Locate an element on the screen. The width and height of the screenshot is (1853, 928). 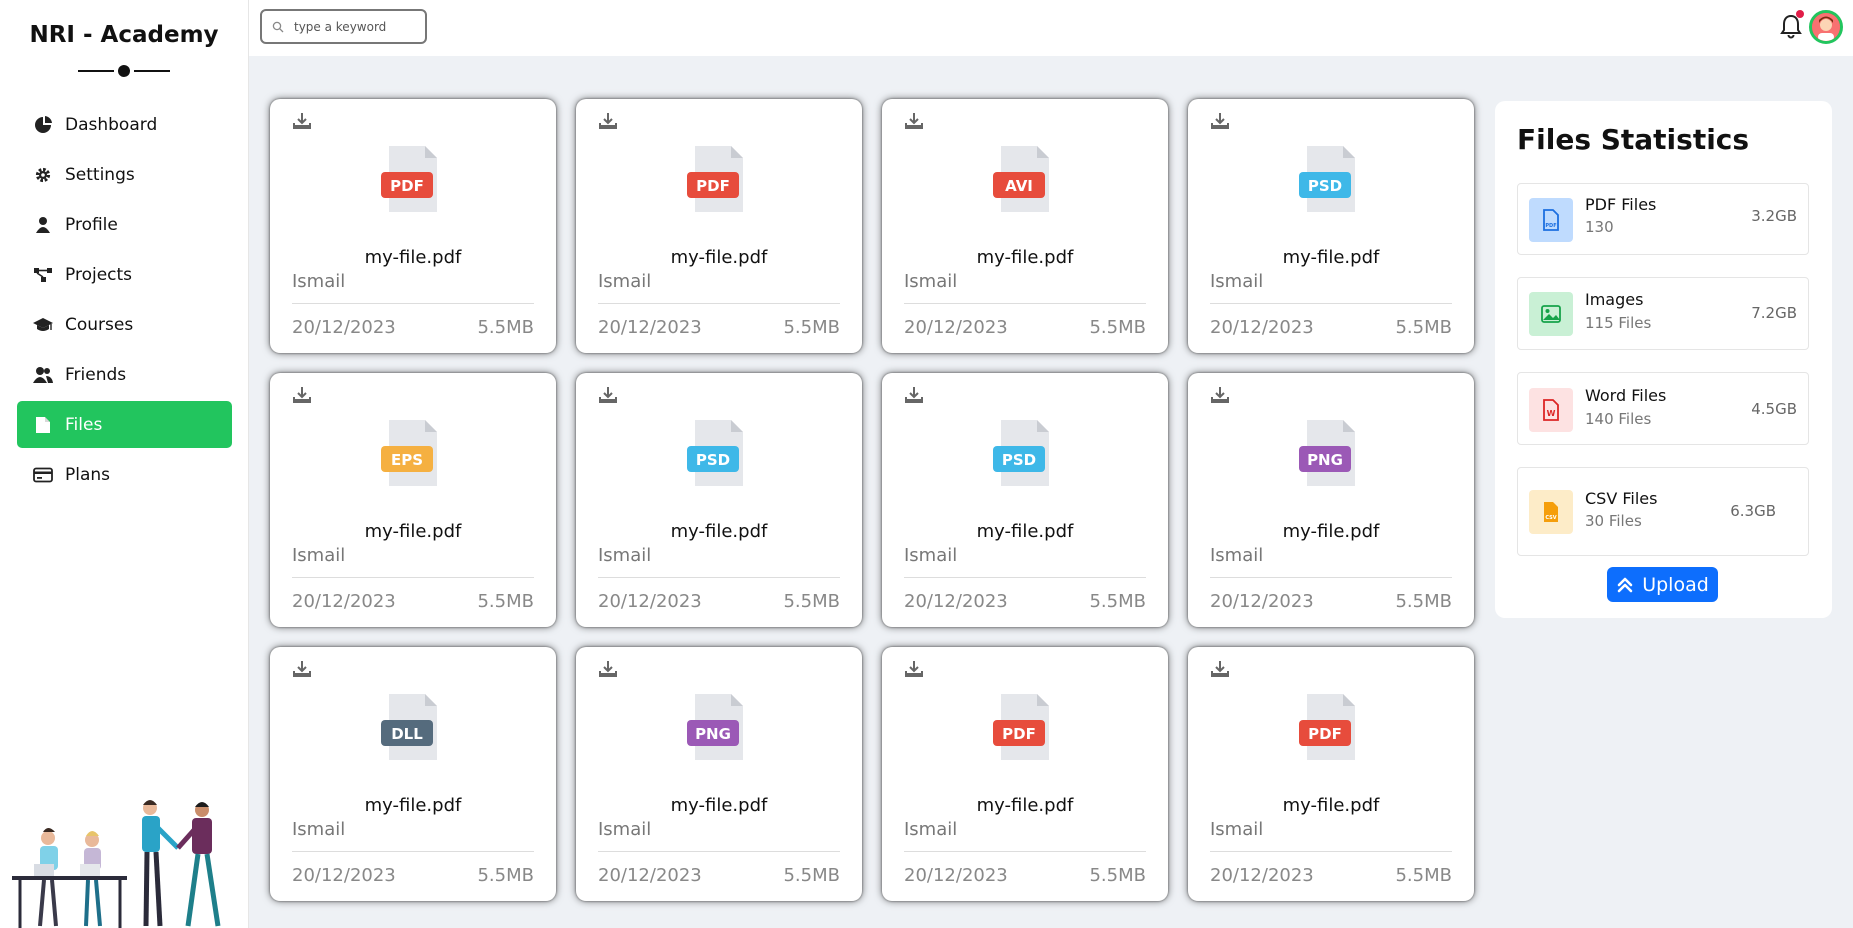
svg-text: PDF is located at coordinates (1550, 226).